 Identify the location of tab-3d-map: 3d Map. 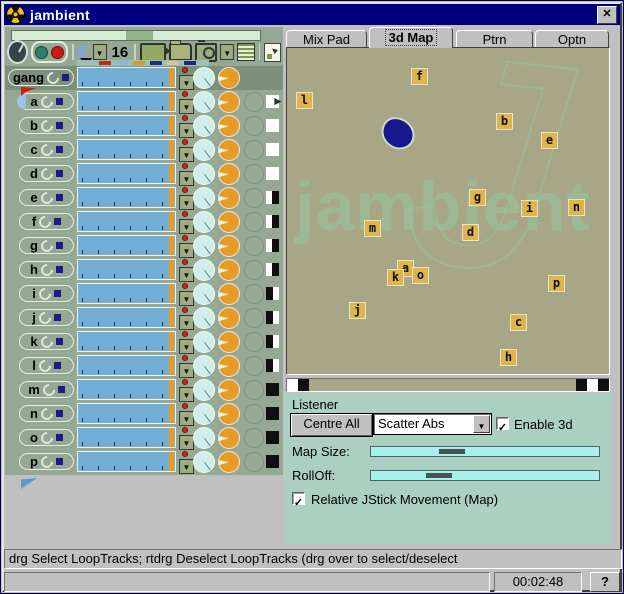
(411, 37).